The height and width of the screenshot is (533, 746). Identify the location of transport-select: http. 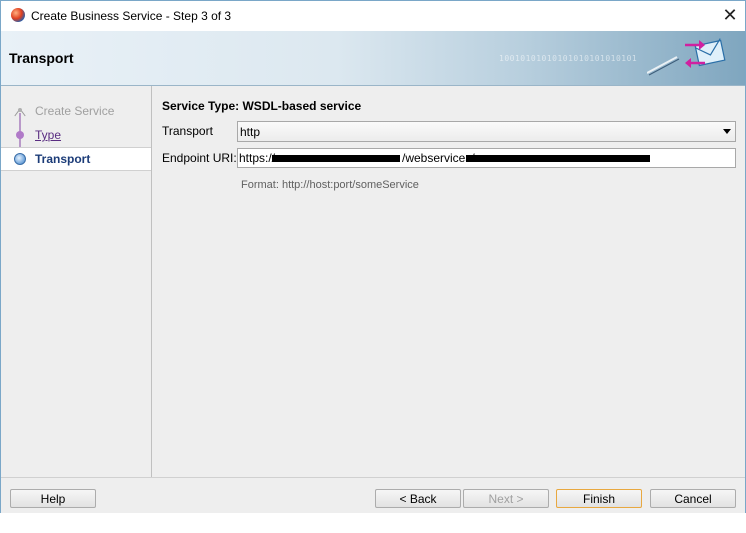
(486, 131).